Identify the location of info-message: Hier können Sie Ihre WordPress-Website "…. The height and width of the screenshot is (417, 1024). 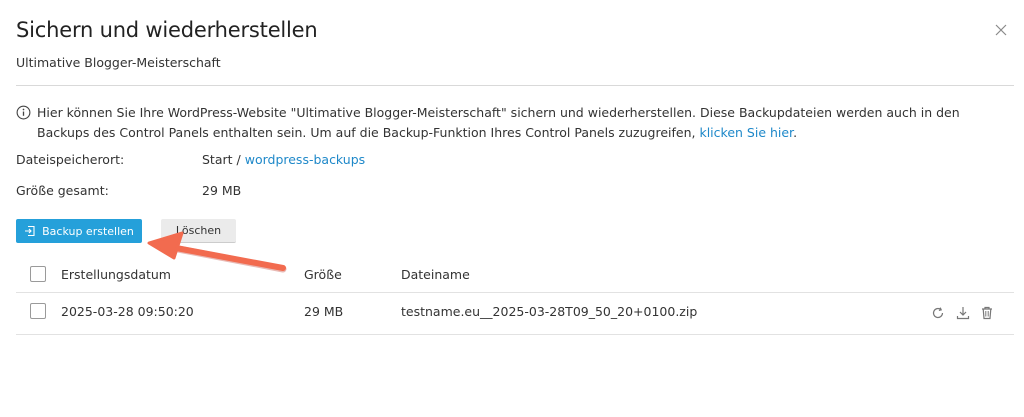
(508, 123).